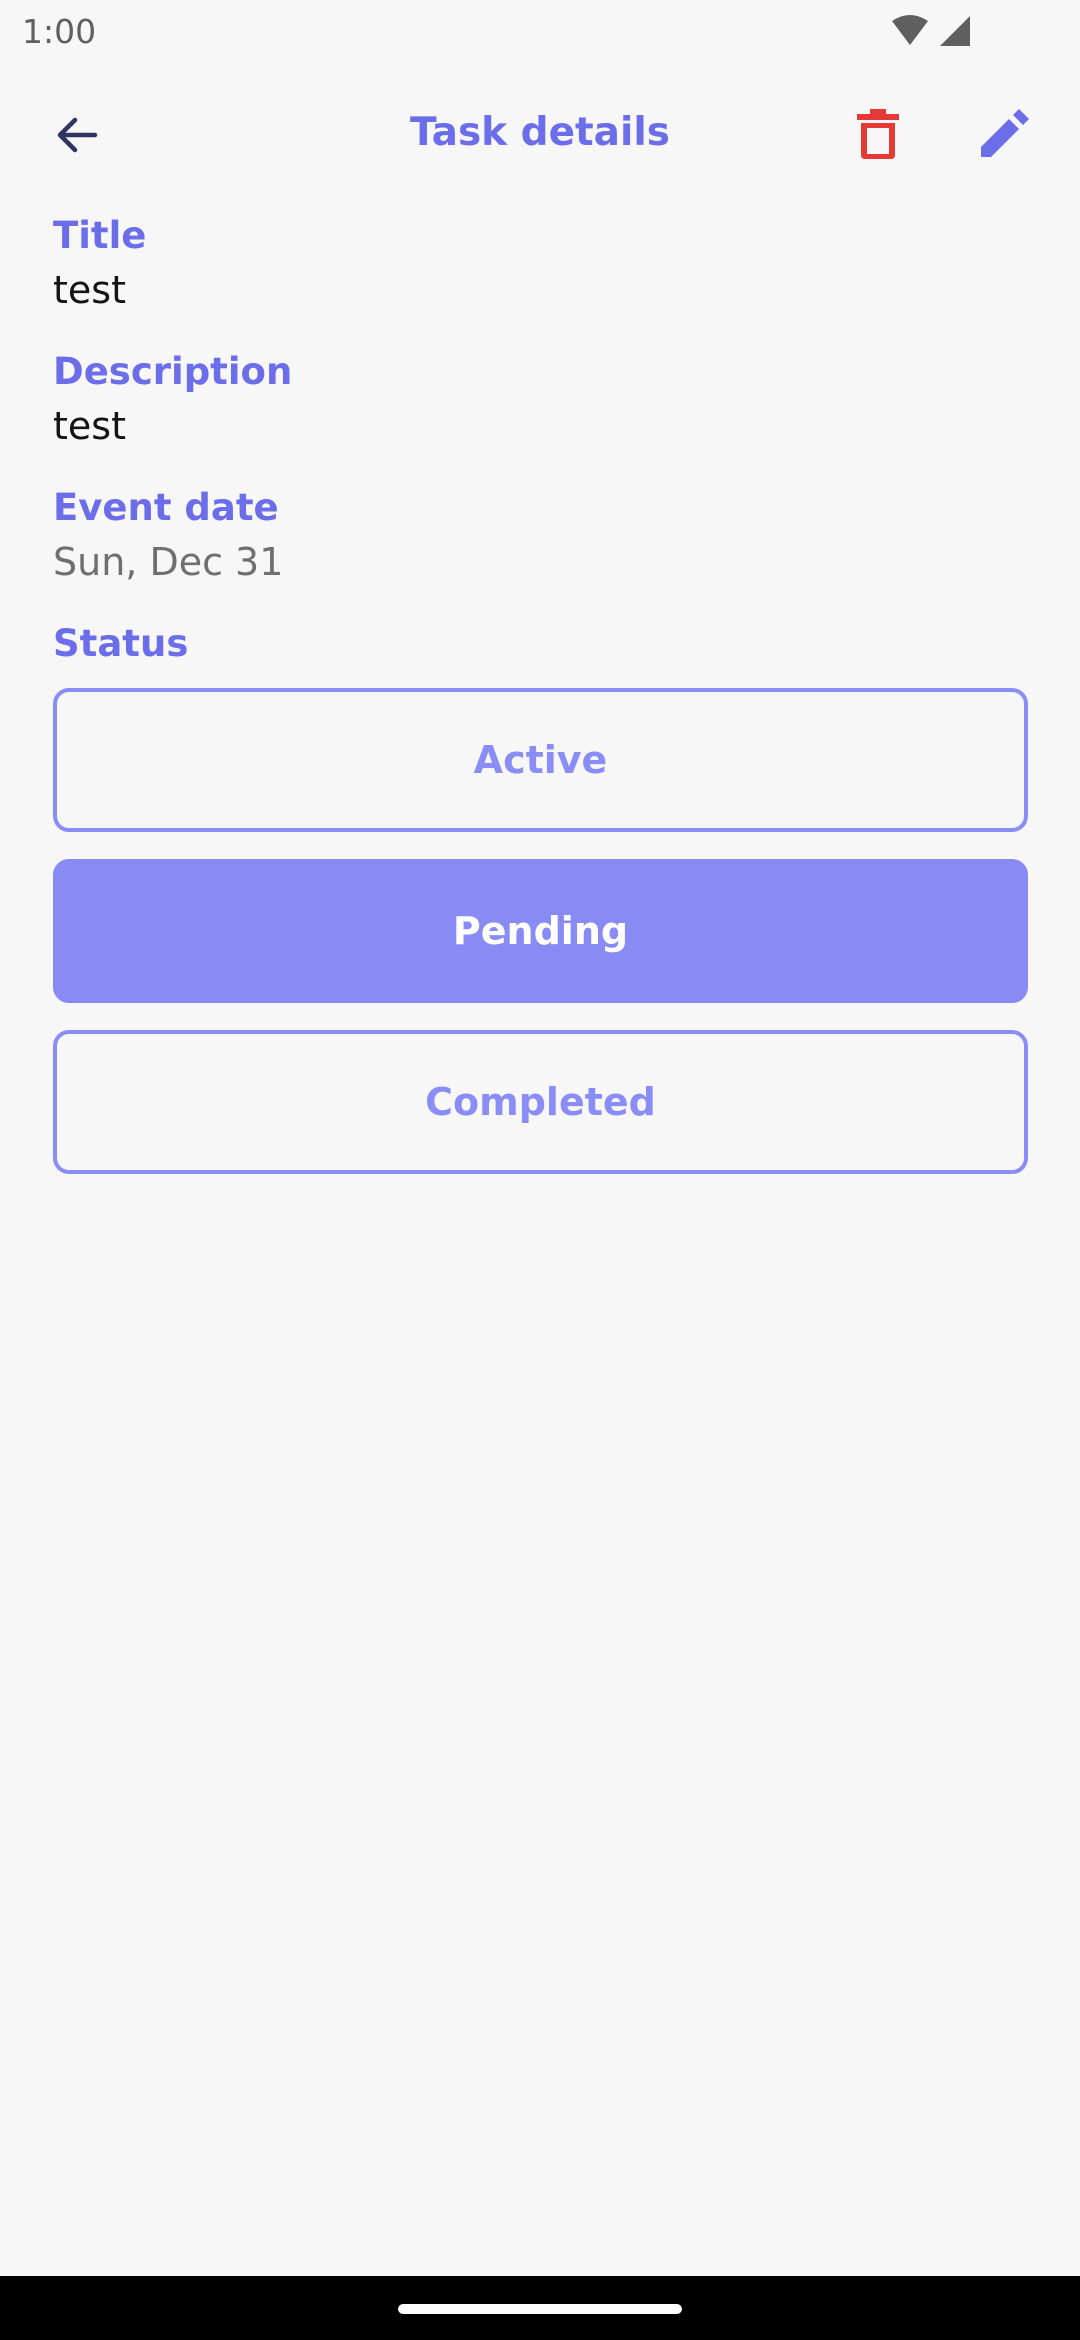  Describe the element at coordinates (166, 507) in the screenshot. I see `event-date-label: Event date` at that location.